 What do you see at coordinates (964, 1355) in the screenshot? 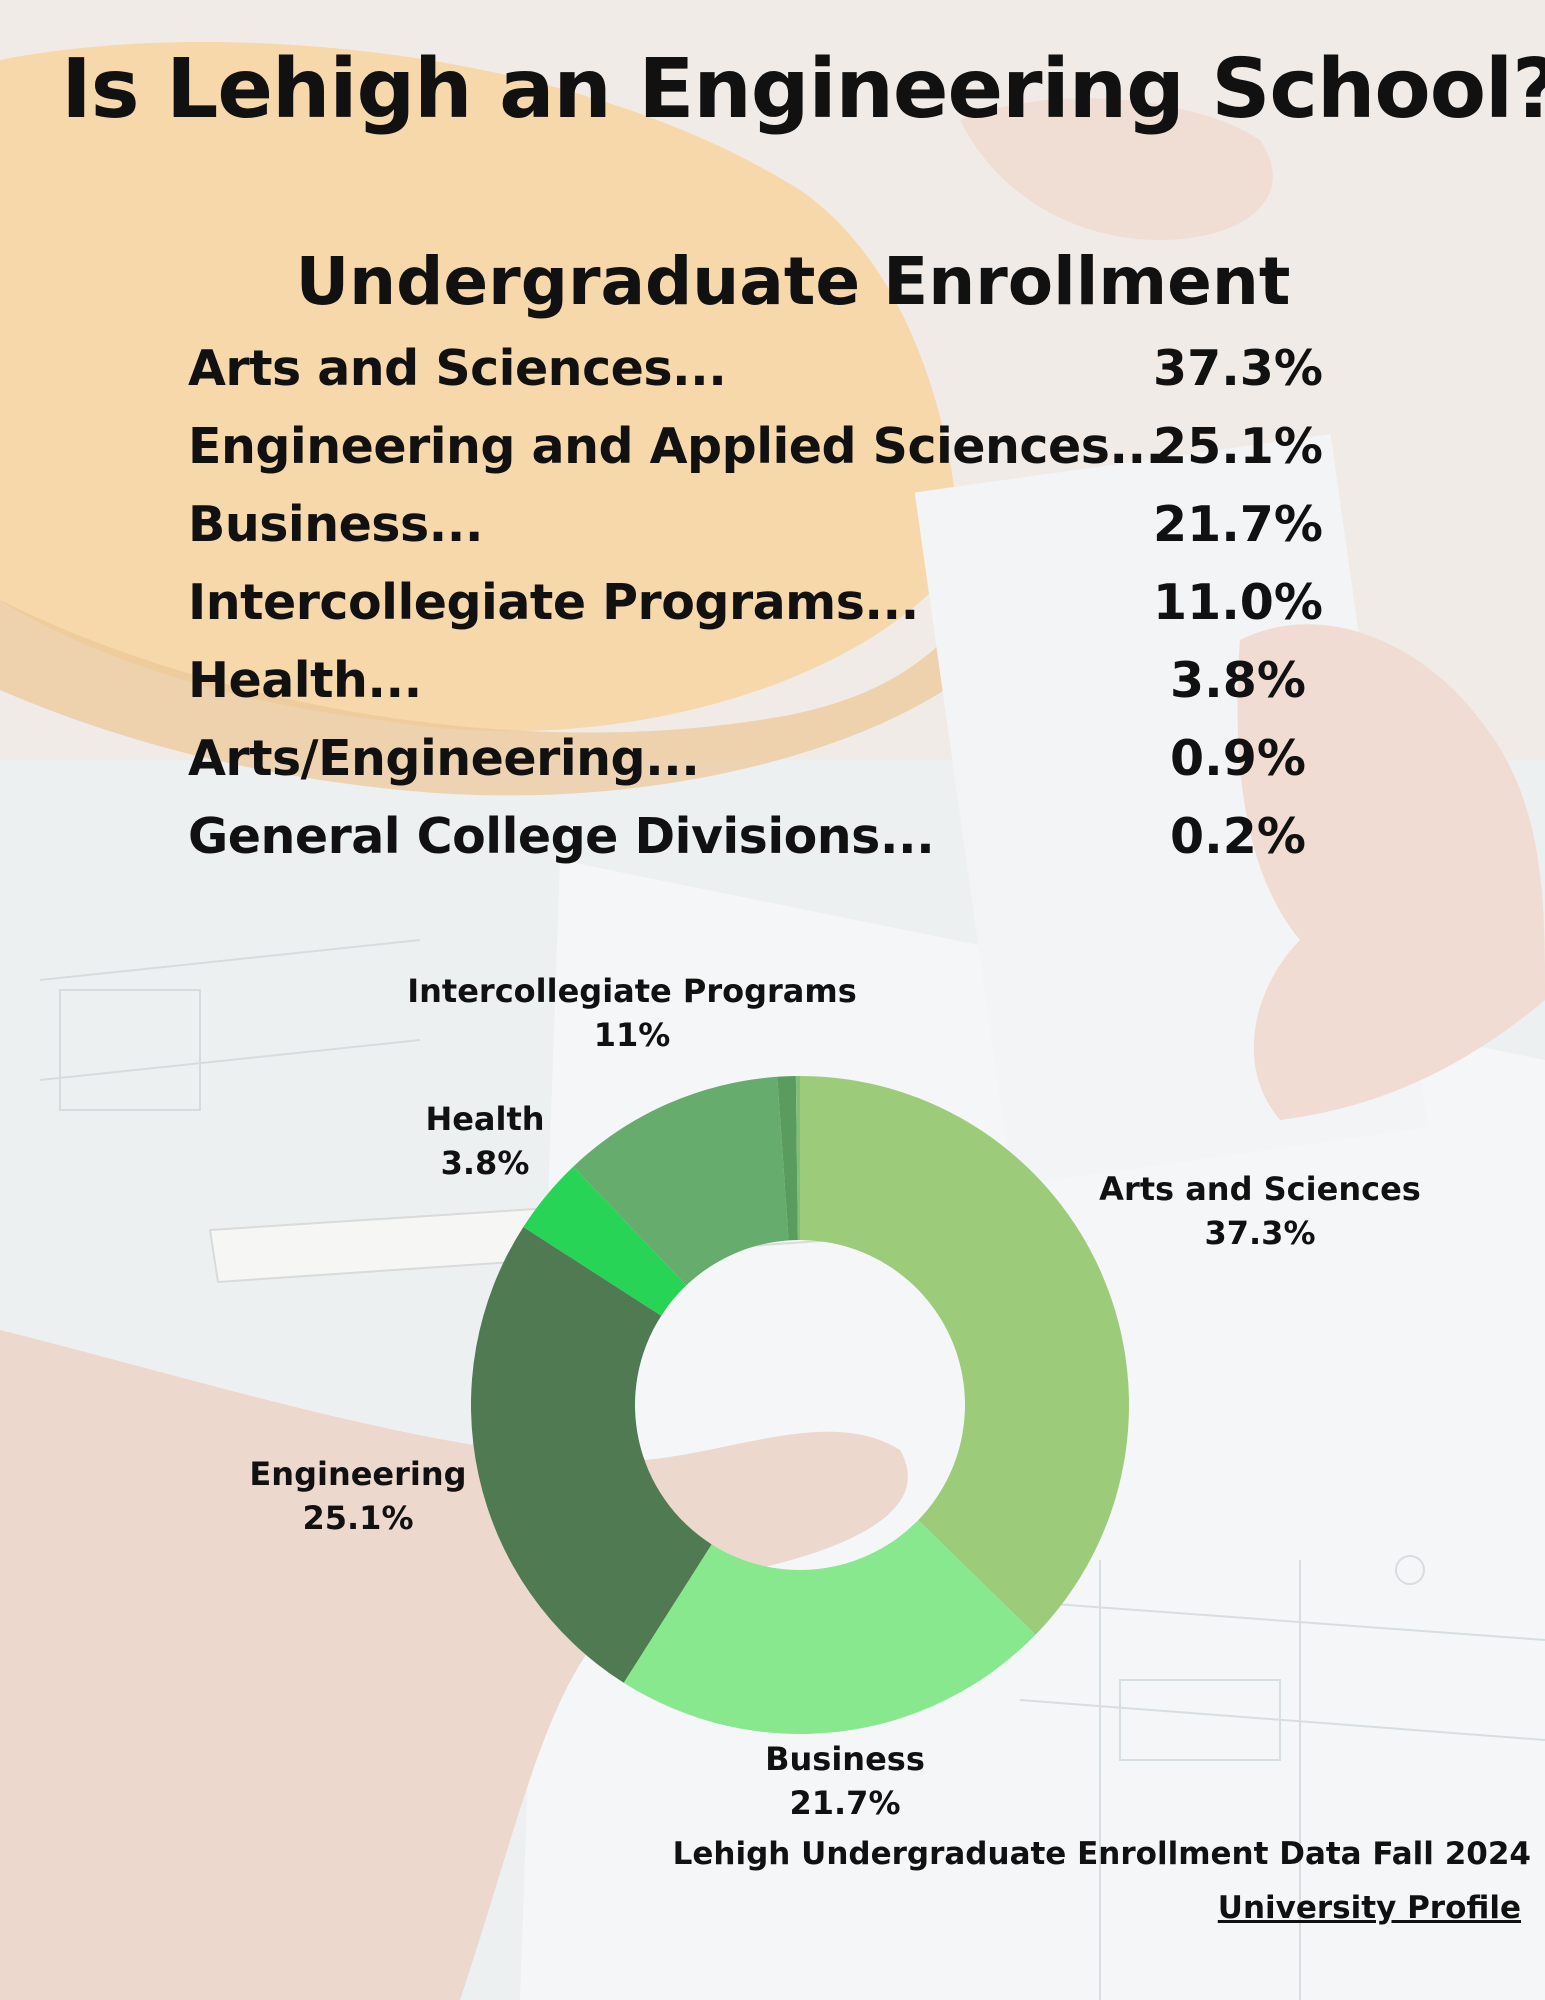
I see `slice-arts-and-sciences` at bounding box center [964, 1355].